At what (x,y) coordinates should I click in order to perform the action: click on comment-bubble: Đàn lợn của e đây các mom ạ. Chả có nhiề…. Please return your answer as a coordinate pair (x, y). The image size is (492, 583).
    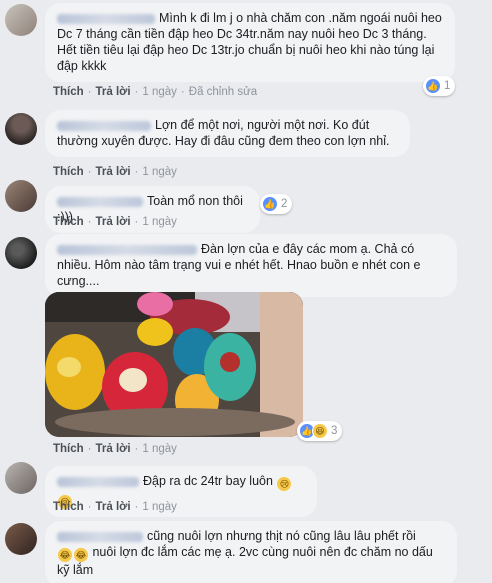
    Looking at the image, I should click on (251, 265).